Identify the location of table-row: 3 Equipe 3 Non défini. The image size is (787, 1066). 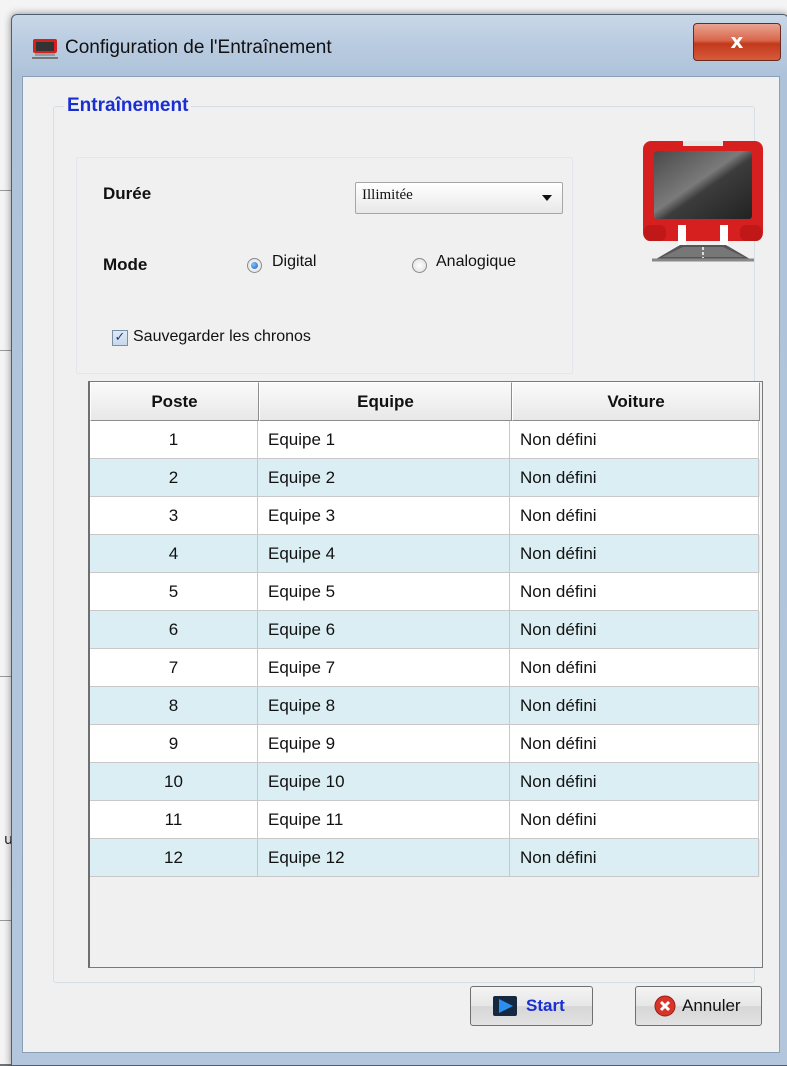
(425, 516).